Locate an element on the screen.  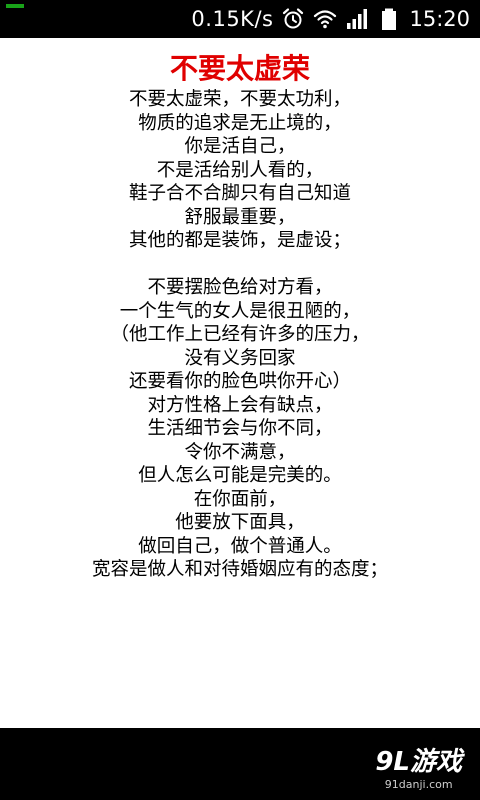
text-line: 在你面前， is located at coordinates (240, 499).